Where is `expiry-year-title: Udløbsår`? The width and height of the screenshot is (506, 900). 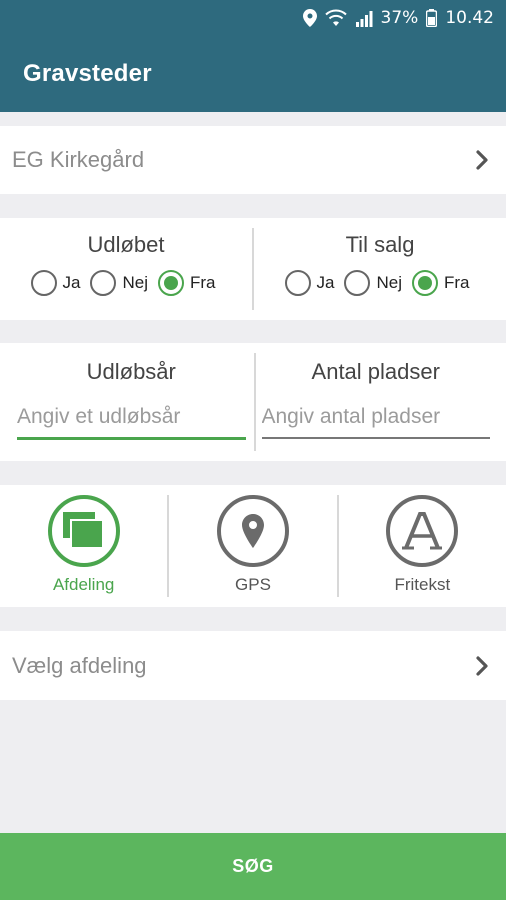
expiry-year-title: Udløbsår is located at coordinates (131, 371).